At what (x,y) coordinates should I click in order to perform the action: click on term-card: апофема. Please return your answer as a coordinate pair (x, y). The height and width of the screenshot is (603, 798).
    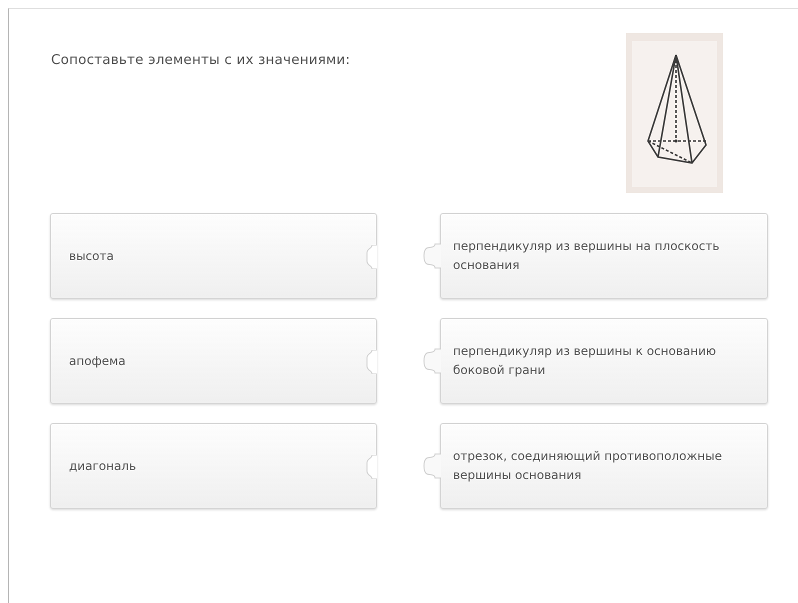
    Looking at the image, I should click on (213, 361).